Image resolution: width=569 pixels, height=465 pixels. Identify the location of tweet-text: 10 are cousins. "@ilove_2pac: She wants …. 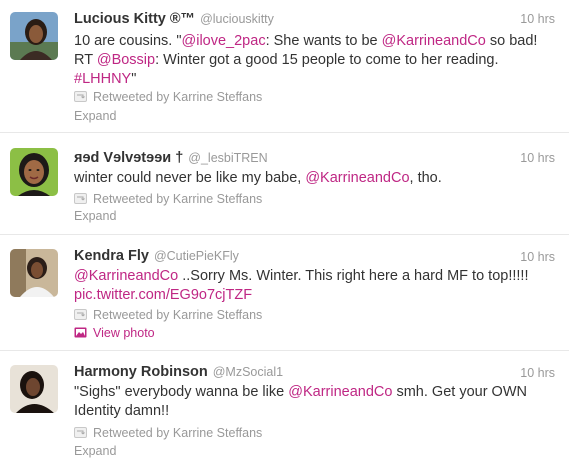
(314, 60).